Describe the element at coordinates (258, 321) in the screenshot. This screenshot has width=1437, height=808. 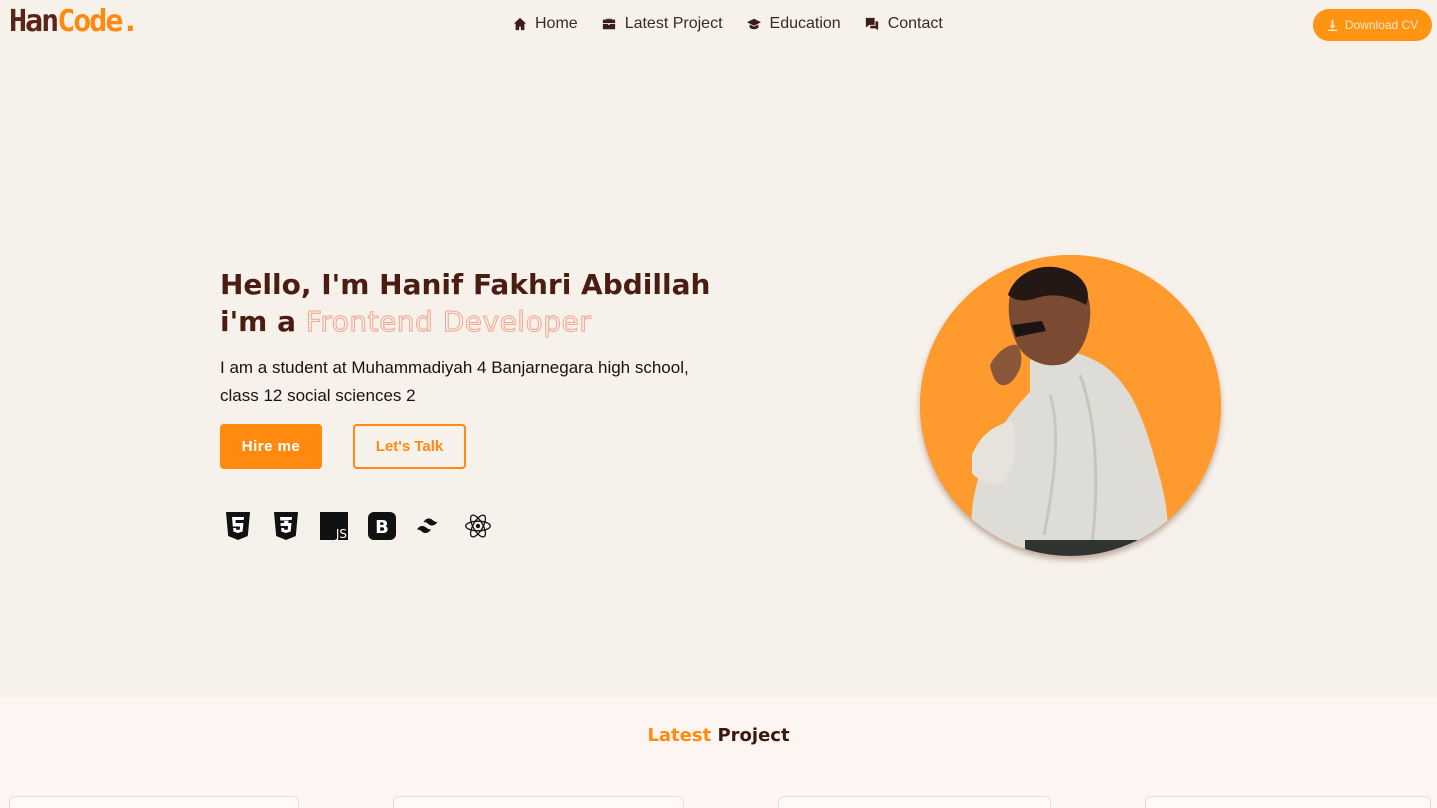
I see `hero-role-prefix: i'm a` at that location.